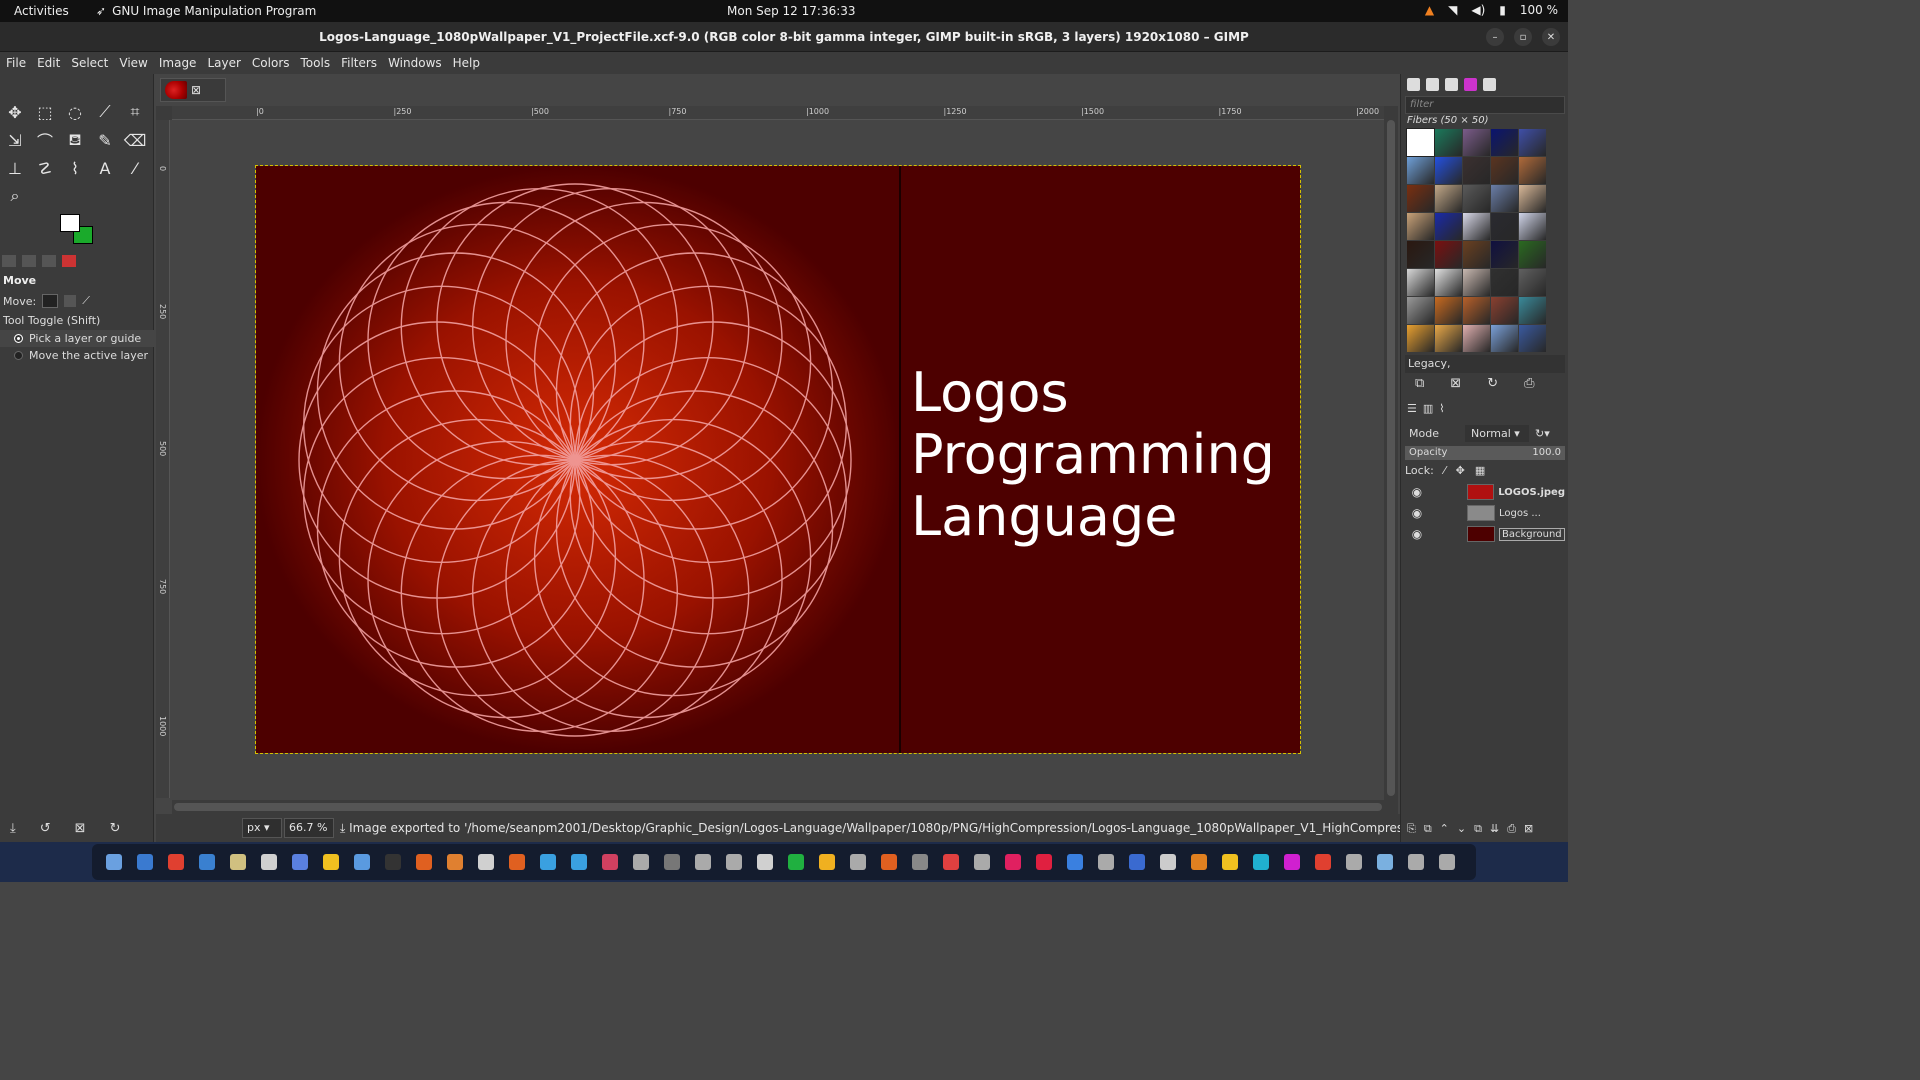  I want to click on menu-windows: Windows, so click(415, 63).